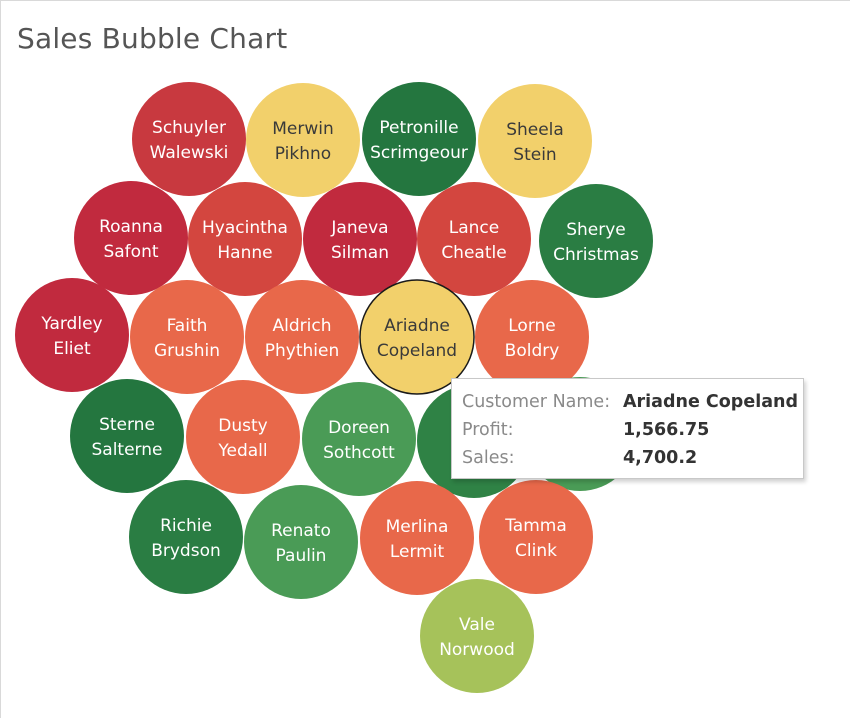 Image resolution: width=851 pixels, height=719 pixels. I want to click on bubble-label-first: Renato, so click(301, 531).